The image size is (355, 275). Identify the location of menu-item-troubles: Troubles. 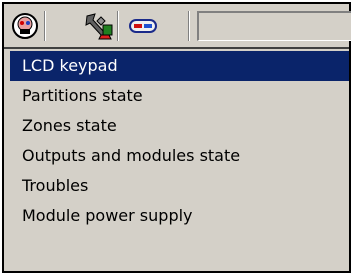
(179, 186).